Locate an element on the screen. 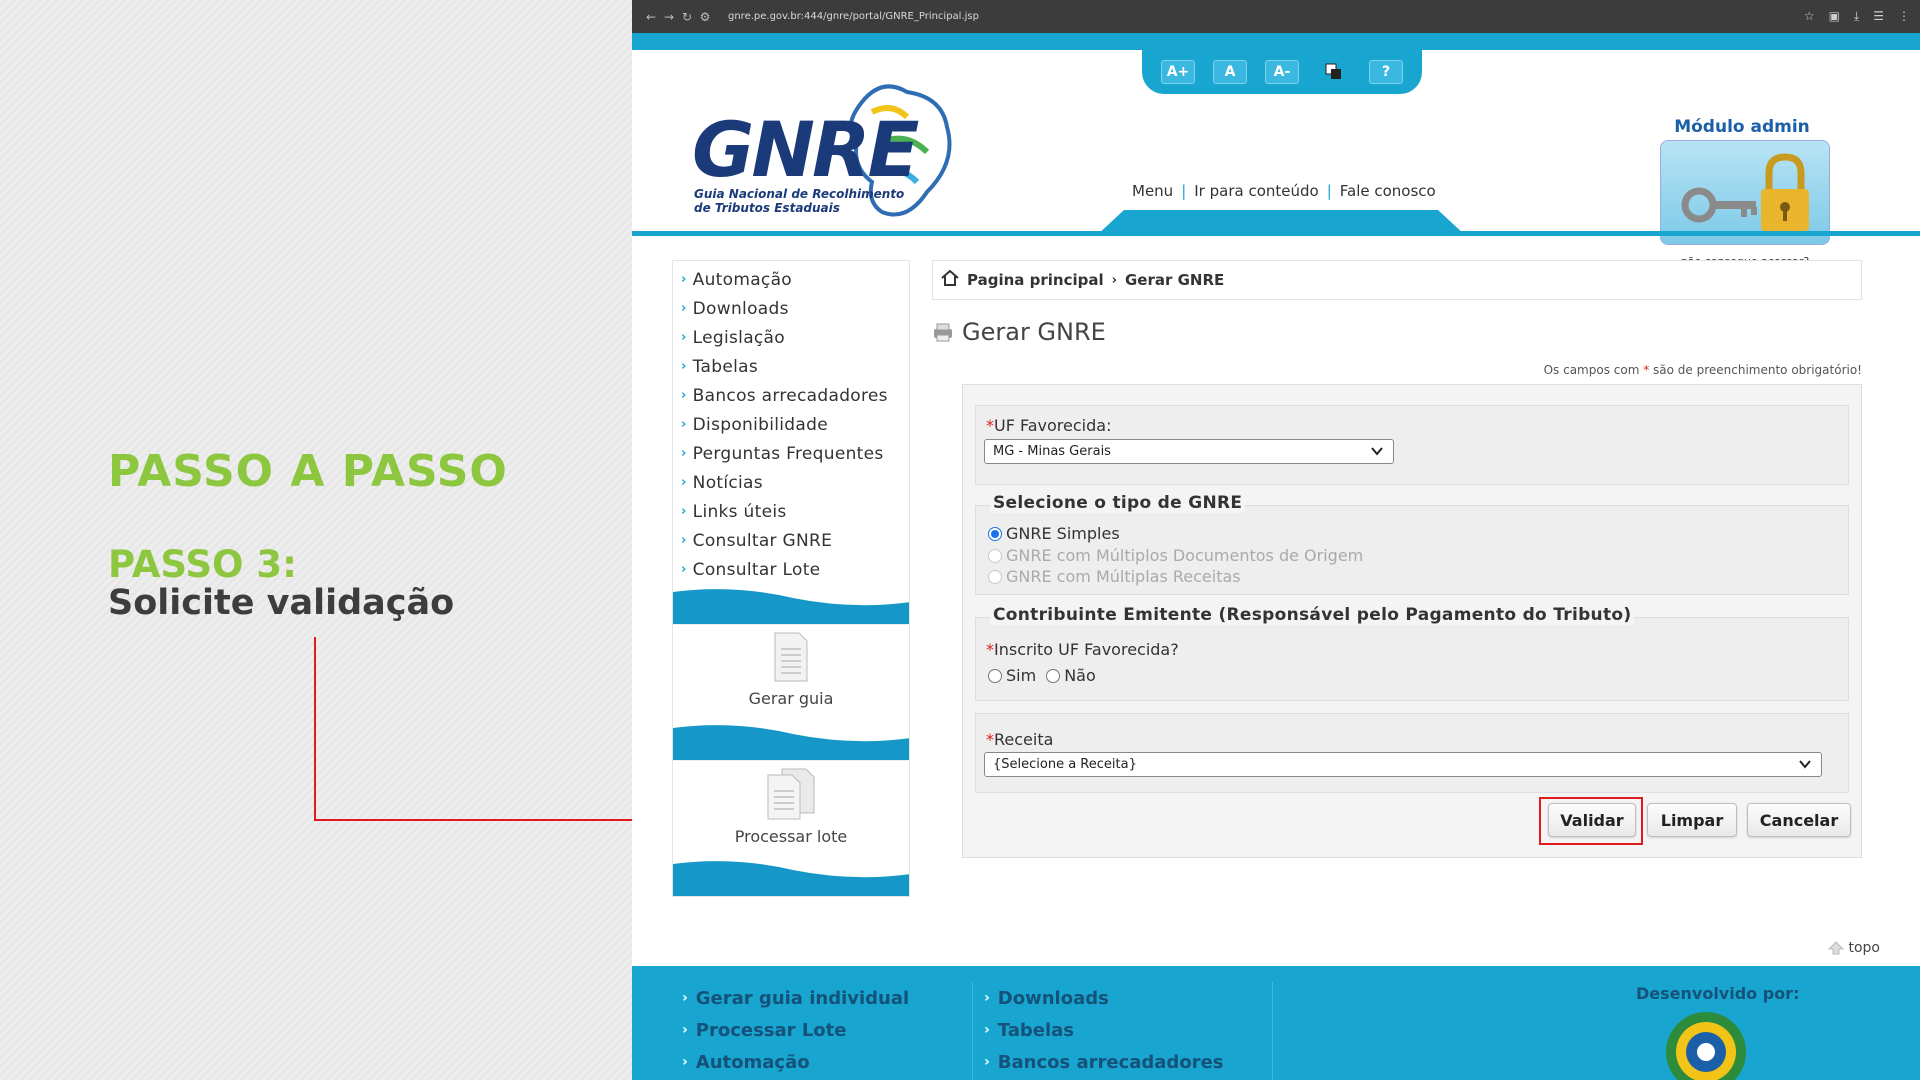  sidebar-item-downloads: › Downloads is located at coordinates (791, 308).